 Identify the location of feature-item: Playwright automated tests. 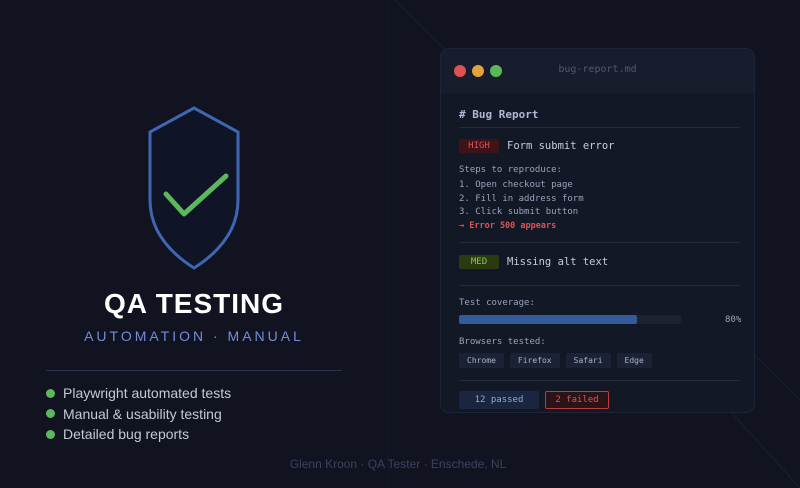
(138, 393).